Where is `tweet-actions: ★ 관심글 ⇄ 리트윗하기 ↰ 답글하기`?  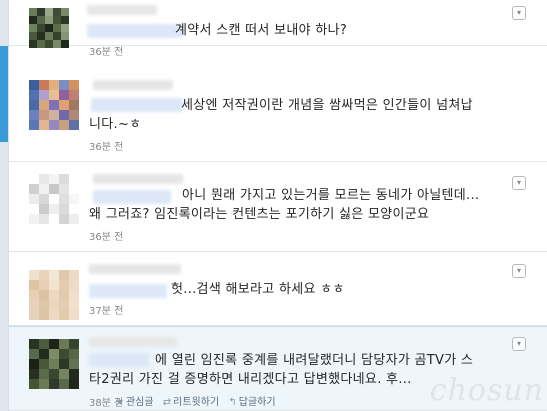
tweet-actions: ★ 관심글 ⇄ 리트윗하기 ↰ 답글하기 is located at coordinates (198, 400).